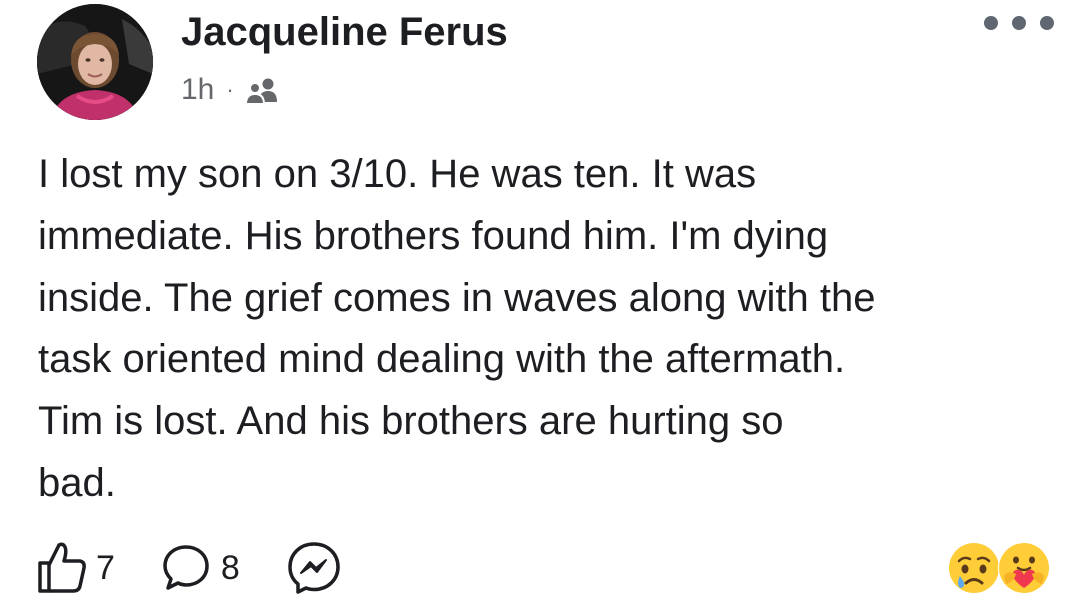  Describe the element at coordinates (230, 568) in the screenshot. I see `comment-count: 8` at that location.